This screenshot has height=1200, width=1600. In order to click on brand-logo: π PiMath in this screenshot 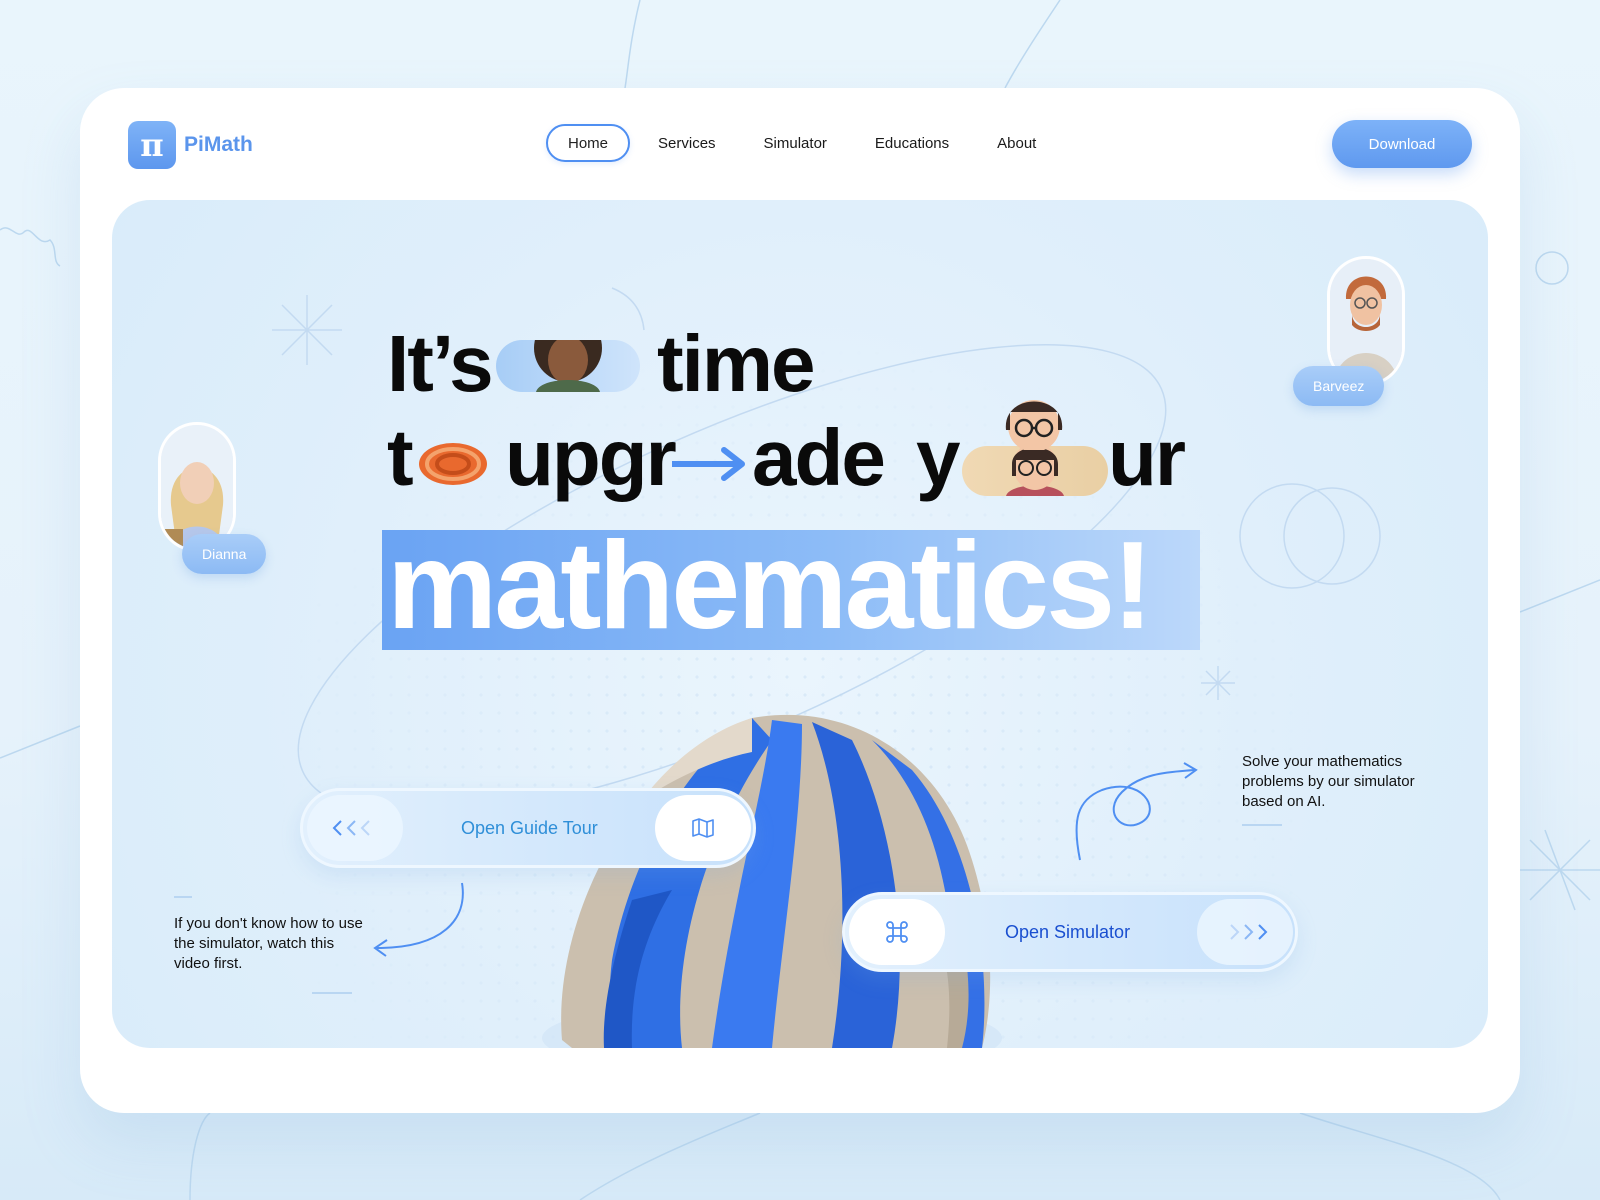, I will do `click(190, 145)`.